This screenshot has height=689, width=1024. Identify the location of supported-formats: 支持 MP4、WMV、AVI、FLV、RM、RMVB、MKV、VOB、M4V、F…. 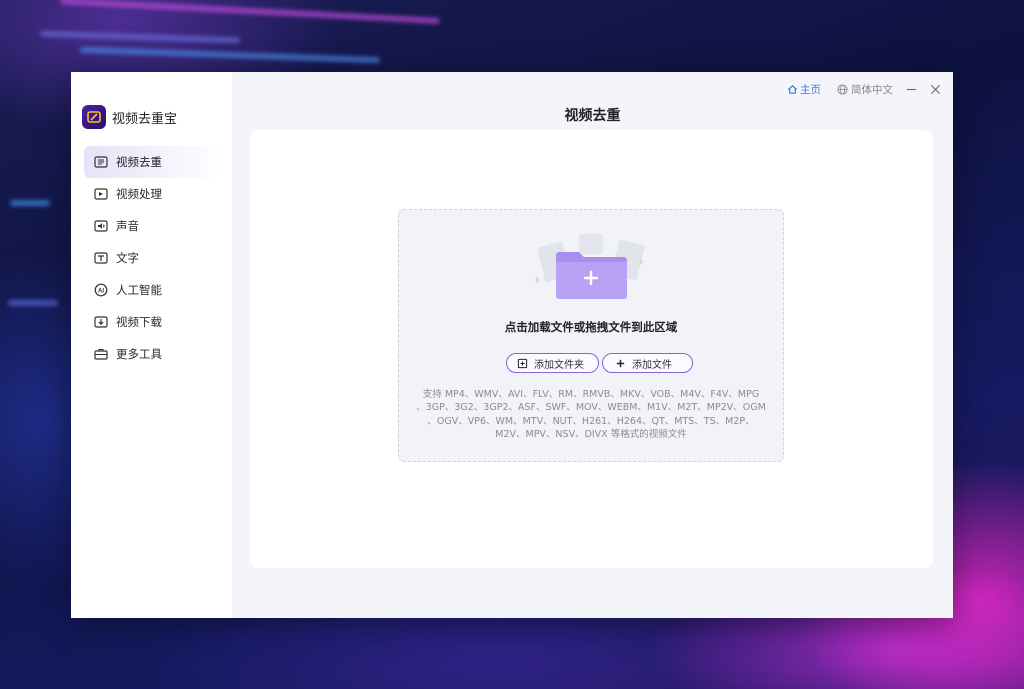
(591, 414).